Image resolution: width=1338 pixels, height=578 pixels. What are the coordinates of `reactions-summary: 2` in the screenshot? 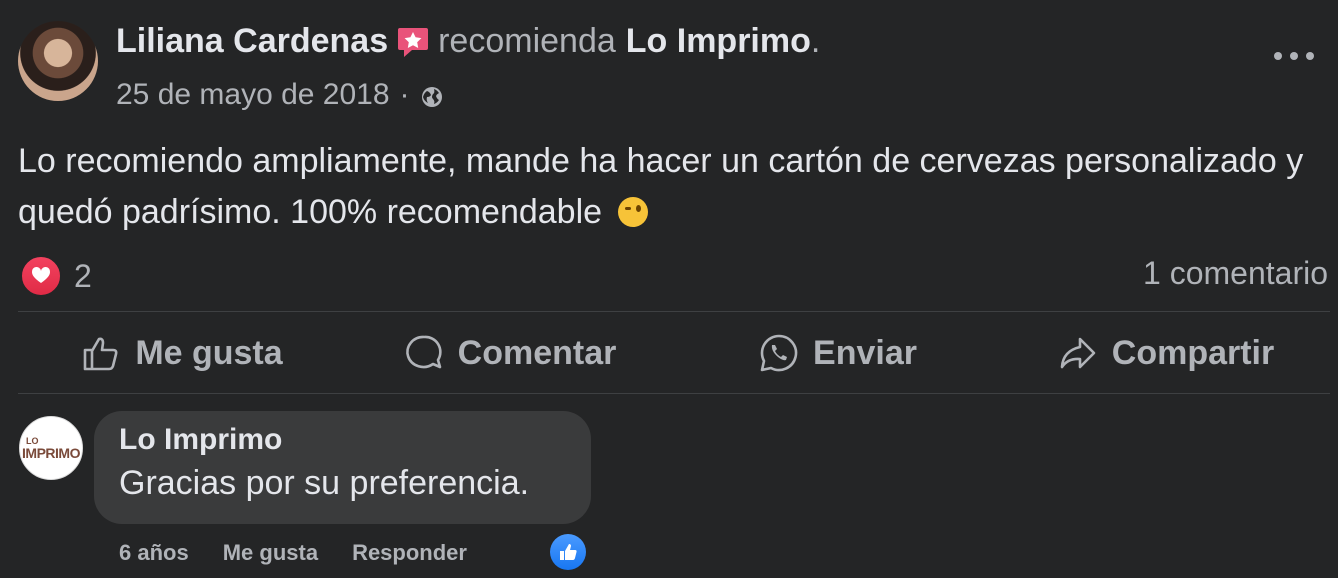 It's located at (56, 276).